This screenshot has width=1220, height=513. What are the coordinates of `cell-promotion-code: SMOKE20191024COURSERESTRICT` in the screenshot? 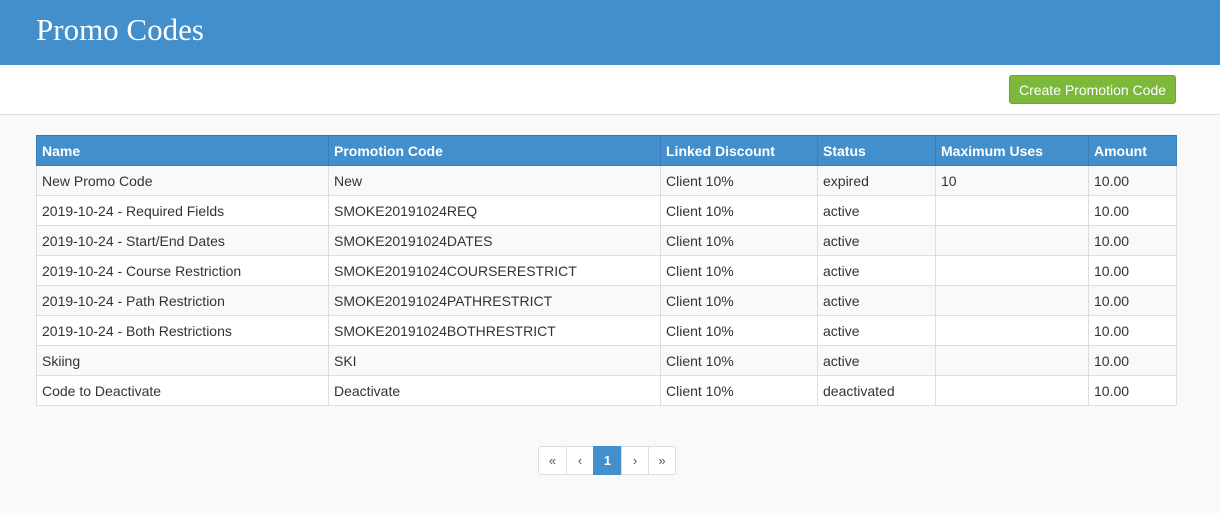 It's located at (494, 270).